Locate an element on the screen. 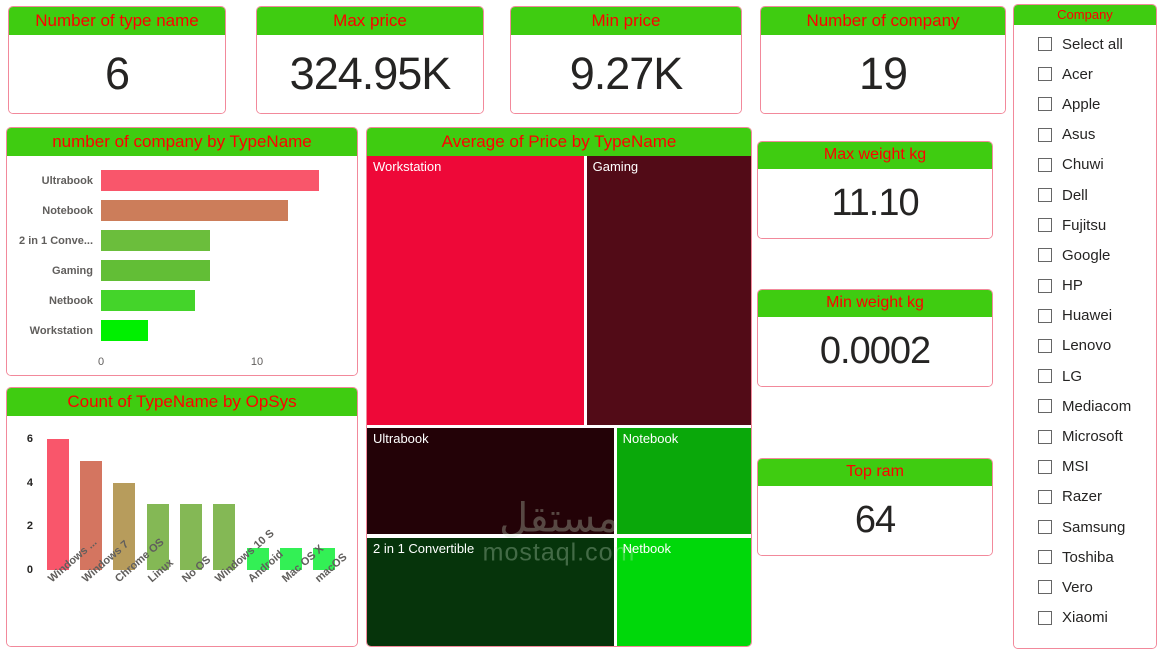 The width and height of the screenshot is (1163, 654). slicer-item: Apple is located at coordinates (1085, 104).